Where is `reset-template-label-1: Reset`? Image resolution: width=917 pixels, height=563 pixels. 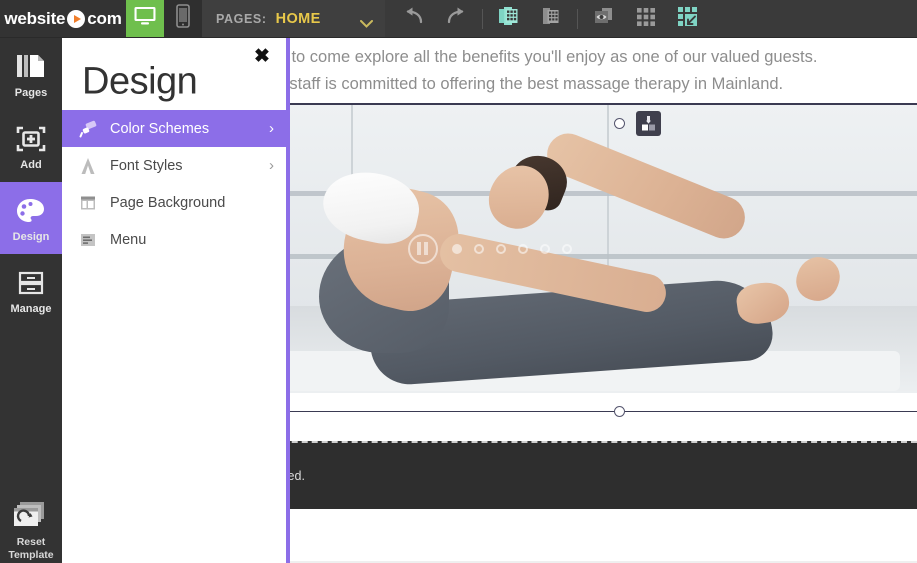
reset-template-label-1: Reset is located at coordinates (31, 542).